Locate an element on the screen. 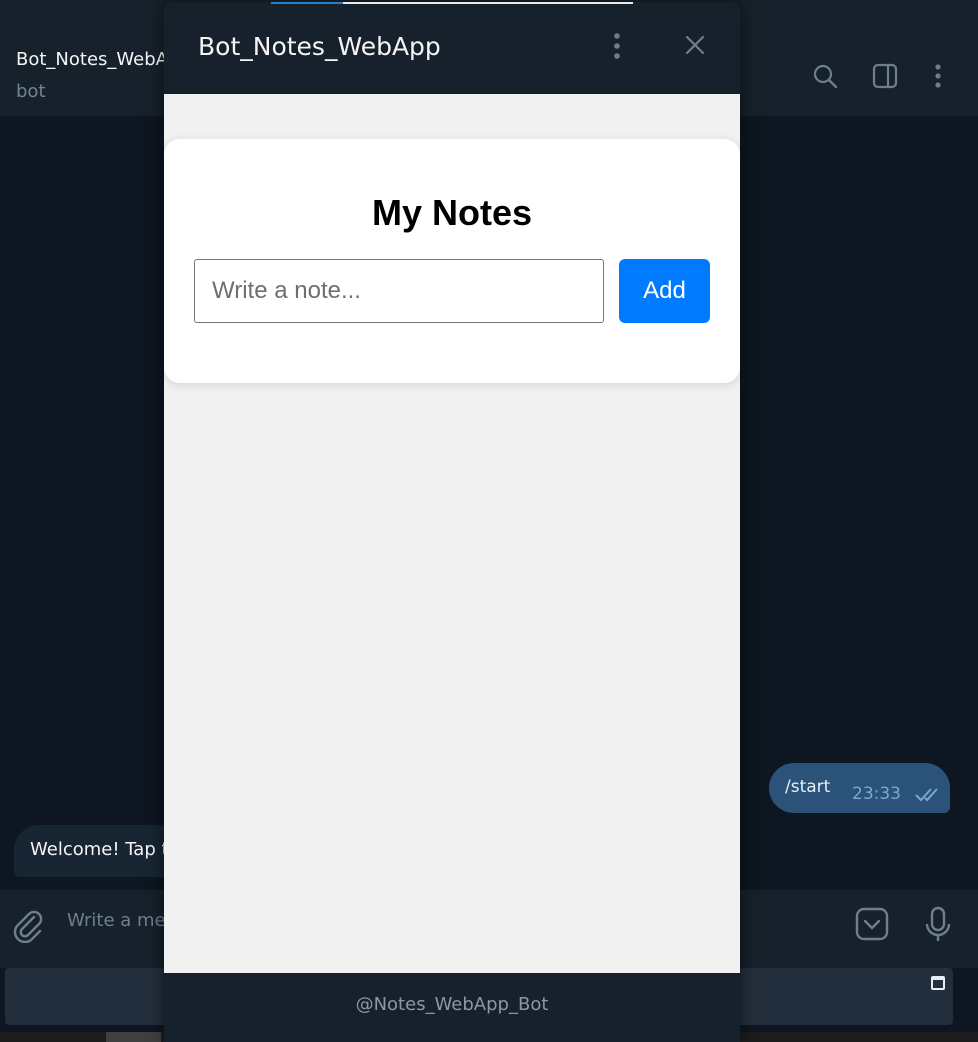  message-text: Welcome! Tap t is located at coordinates (99, 849).